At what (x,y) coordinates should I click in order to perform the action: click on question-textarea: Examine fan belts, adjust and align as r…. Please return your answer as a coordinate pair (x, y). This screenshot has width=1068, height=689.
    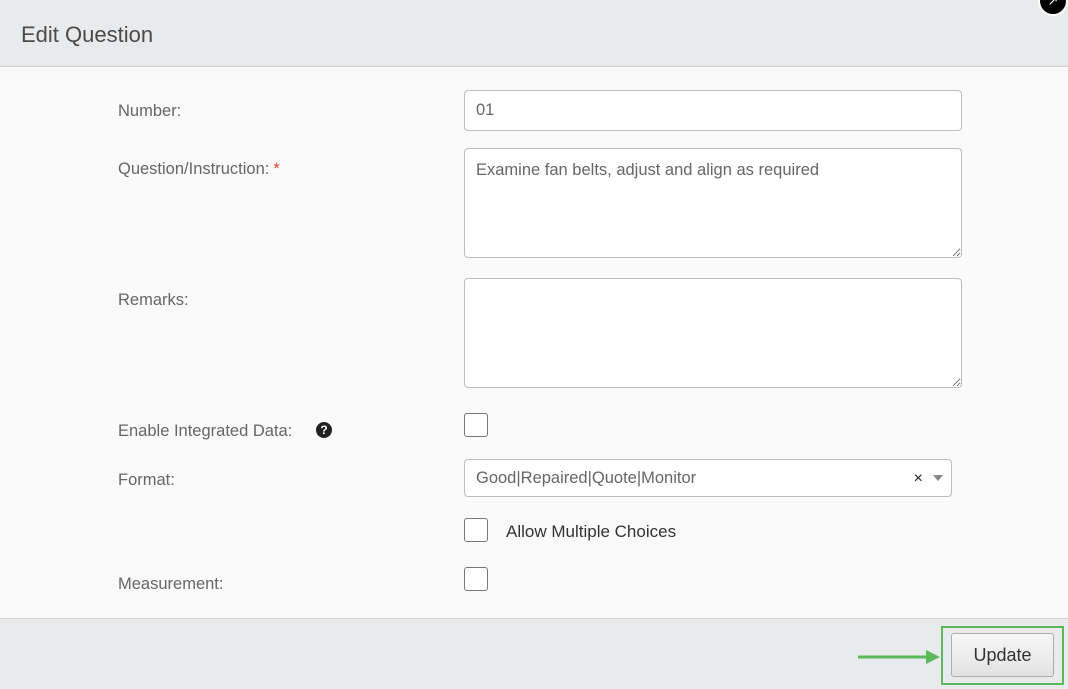
    Looking at the image, I should click on (713, 203).